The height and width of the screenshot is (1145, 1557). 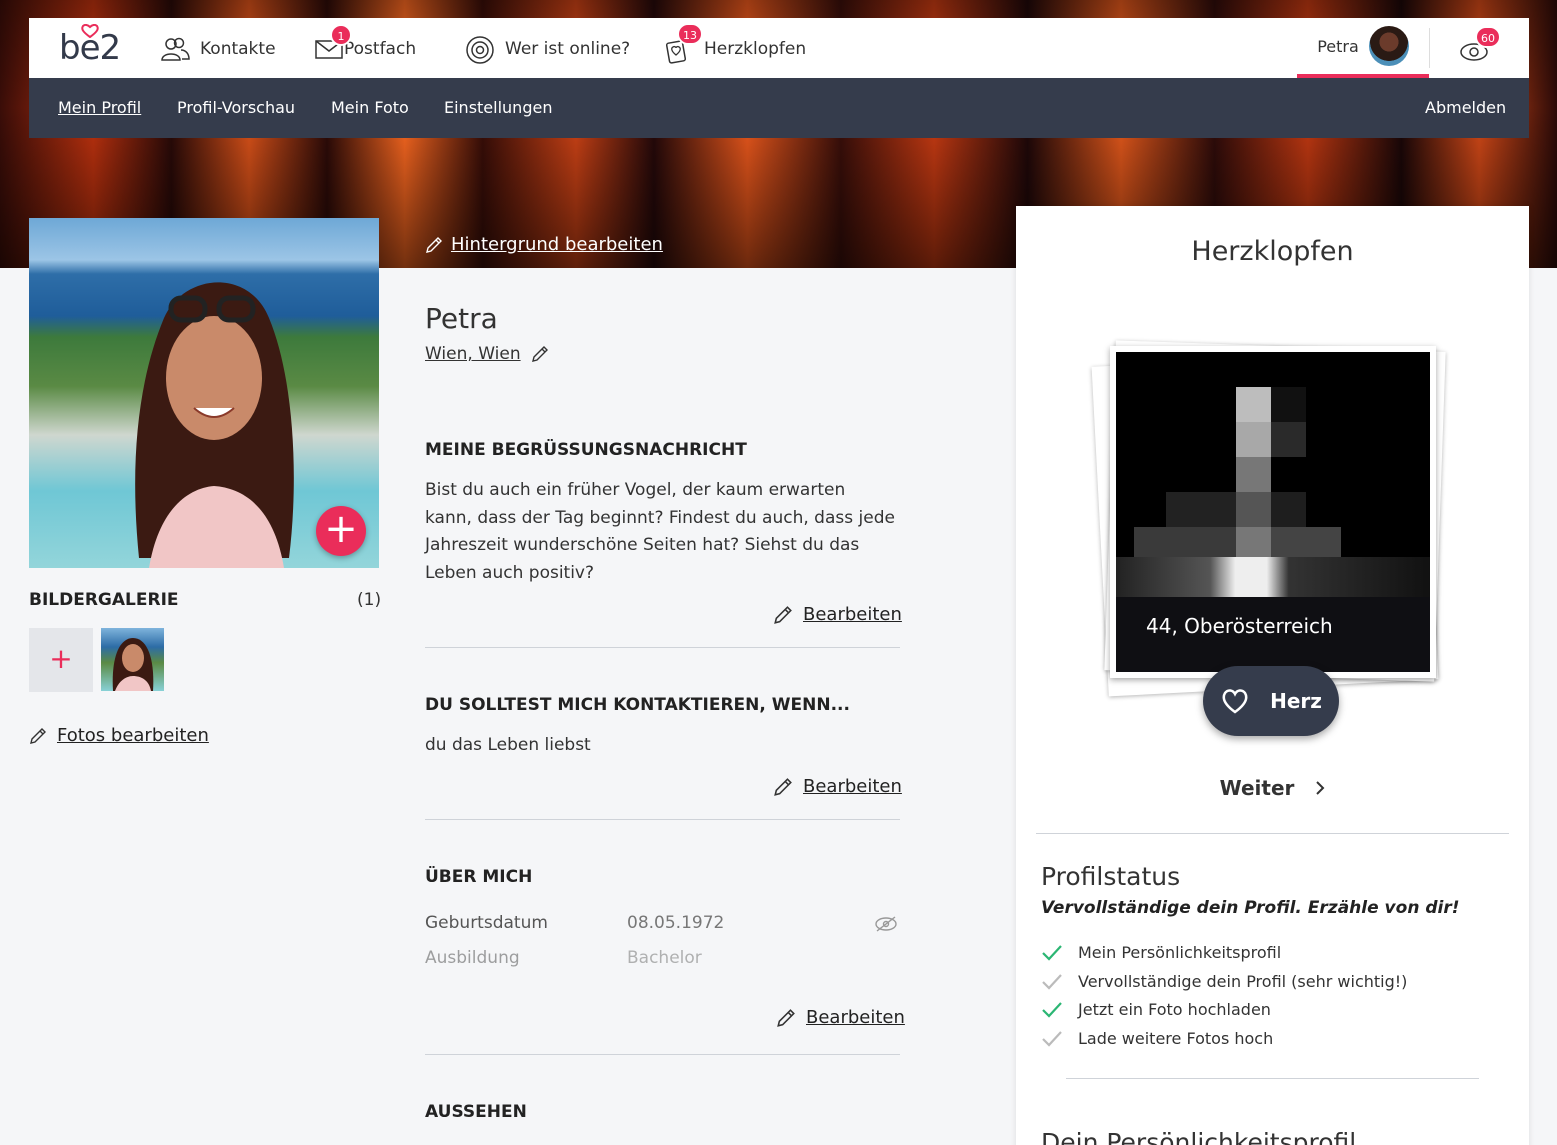 I want to click on heart-icon, so click(x=1235, y=701).